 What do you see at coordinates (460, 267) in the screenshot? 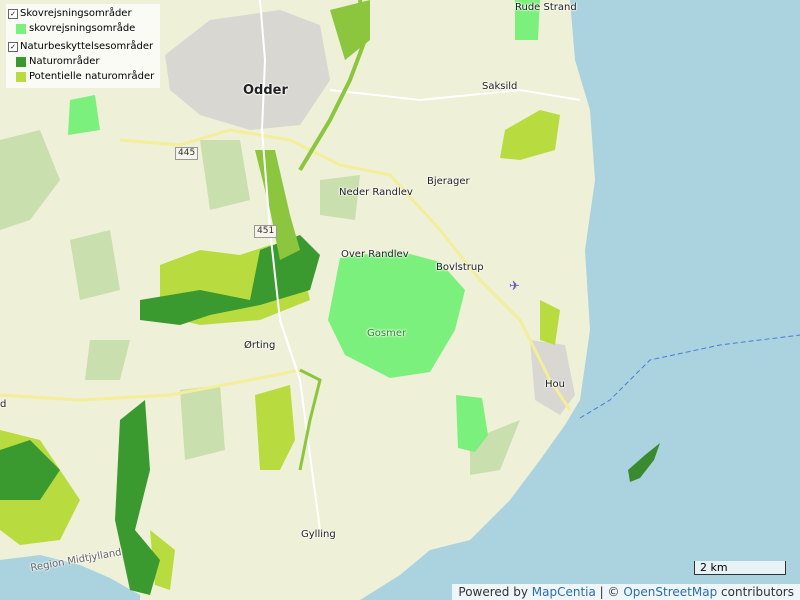
I see `place-label-bovlstrup: Bovlstrup` at bounding box center [460, 267].